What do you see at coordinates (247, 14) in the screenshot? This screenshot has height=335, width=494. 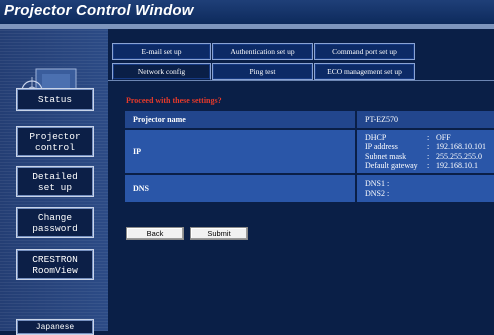 I see `title-bar: Projector Control Window` at bounding box center [247, 14].